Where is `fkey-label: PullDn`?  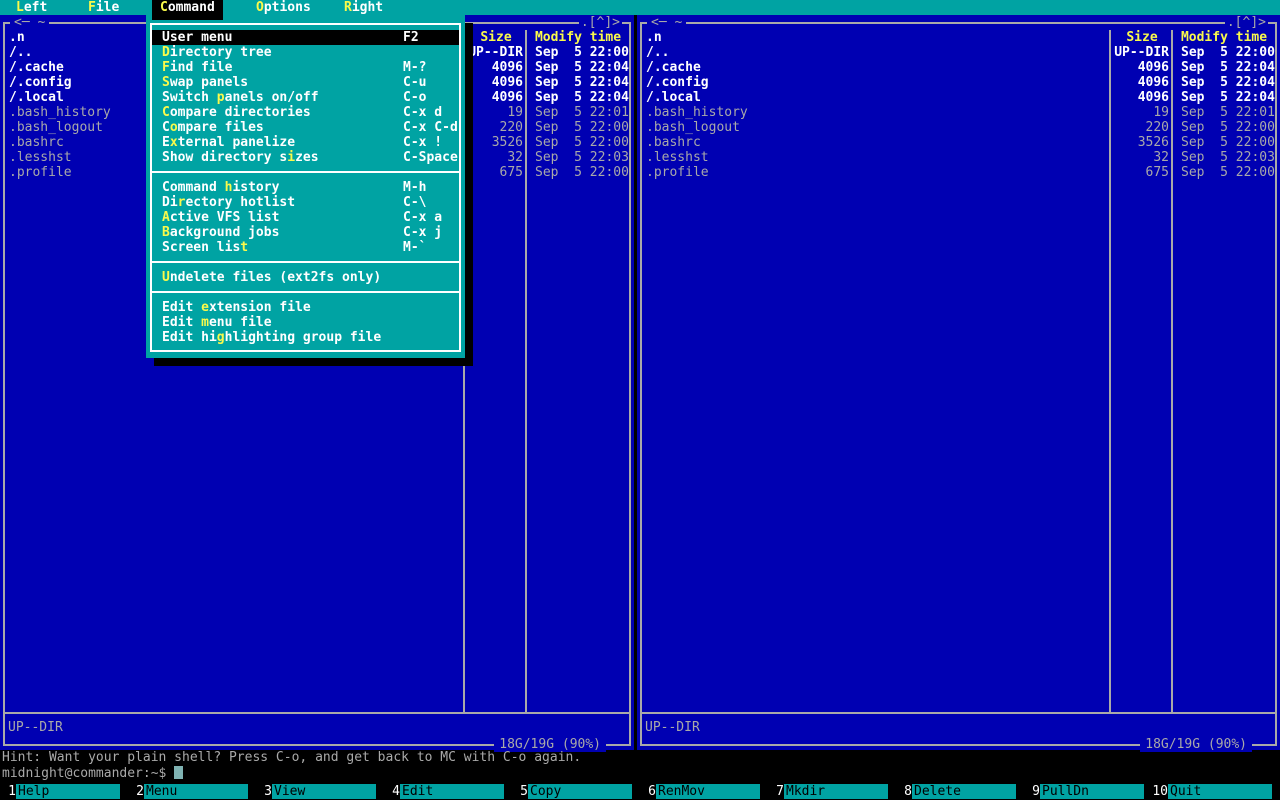
fkey-label: PullDn is located at coordinates (1092, 791).